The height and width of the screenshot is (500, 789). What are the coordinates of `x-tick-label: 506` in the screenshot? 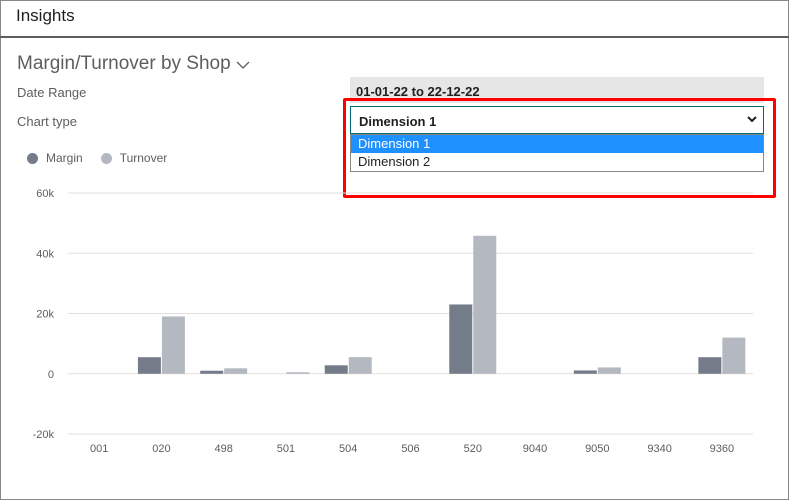 It's located at (410, 449).